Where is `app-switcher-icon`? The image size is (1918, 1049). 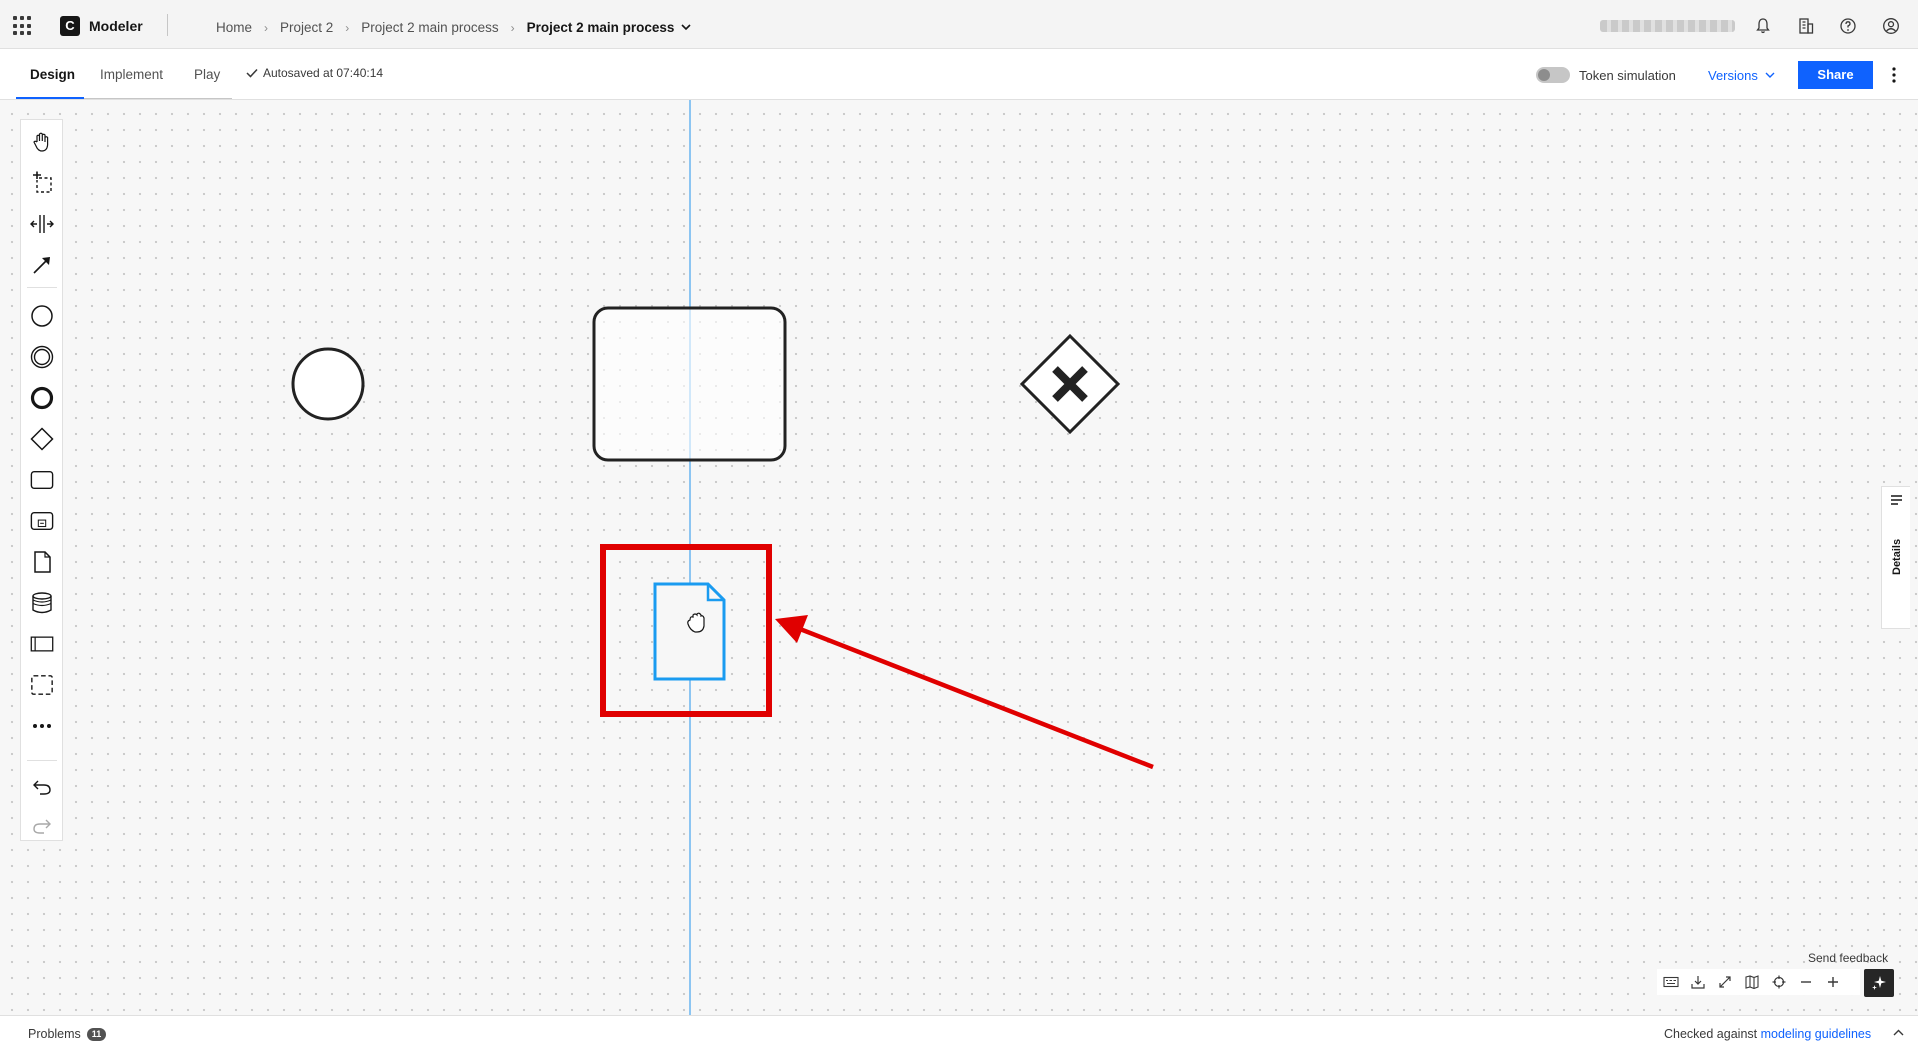
app-switcher-icon is located at coordinates (23, 26).